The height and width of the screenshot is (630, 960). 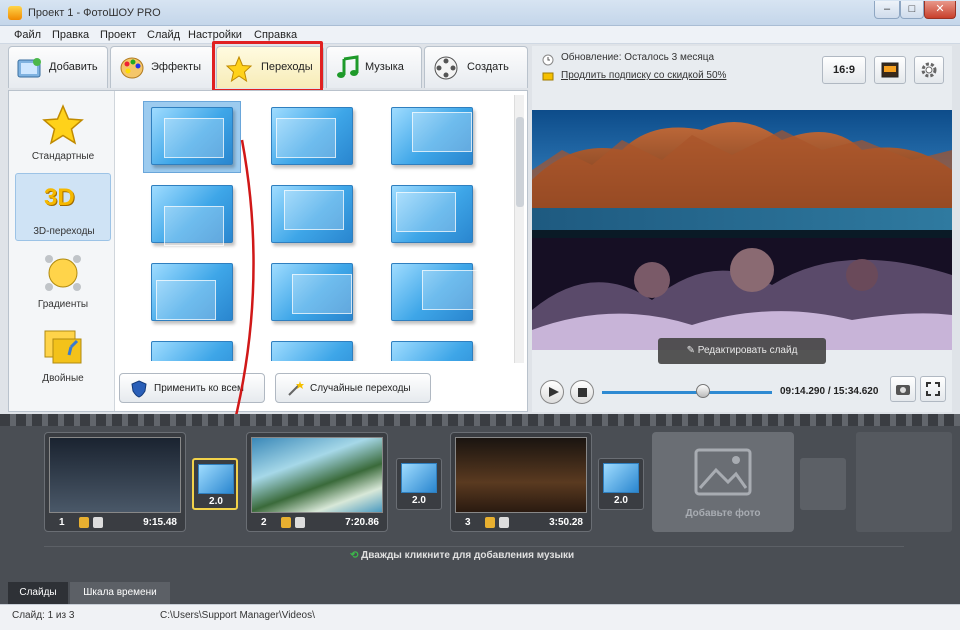 I want to click on category-3d: 3D 3D-переходы, so click(x=63, y=207).